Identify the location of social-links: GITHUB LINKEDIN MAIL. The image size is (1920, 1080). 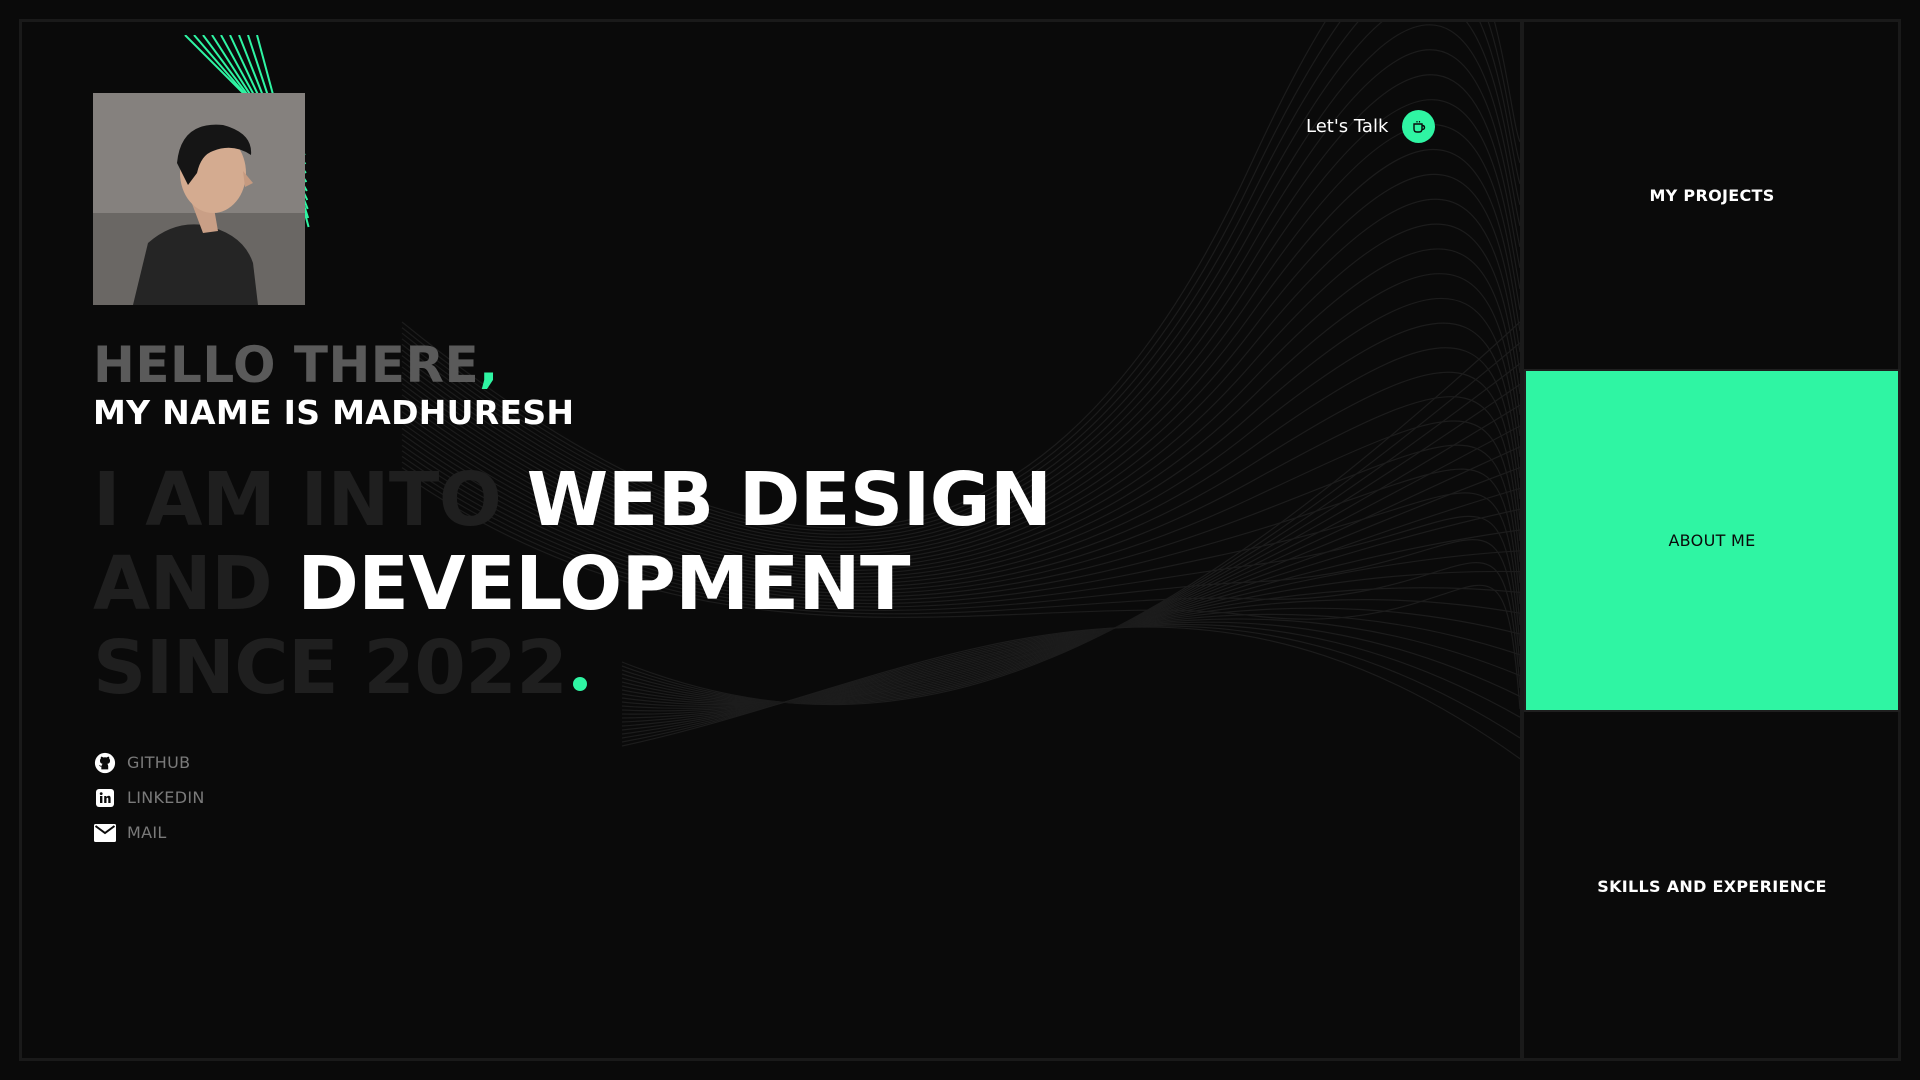
(149, 797).